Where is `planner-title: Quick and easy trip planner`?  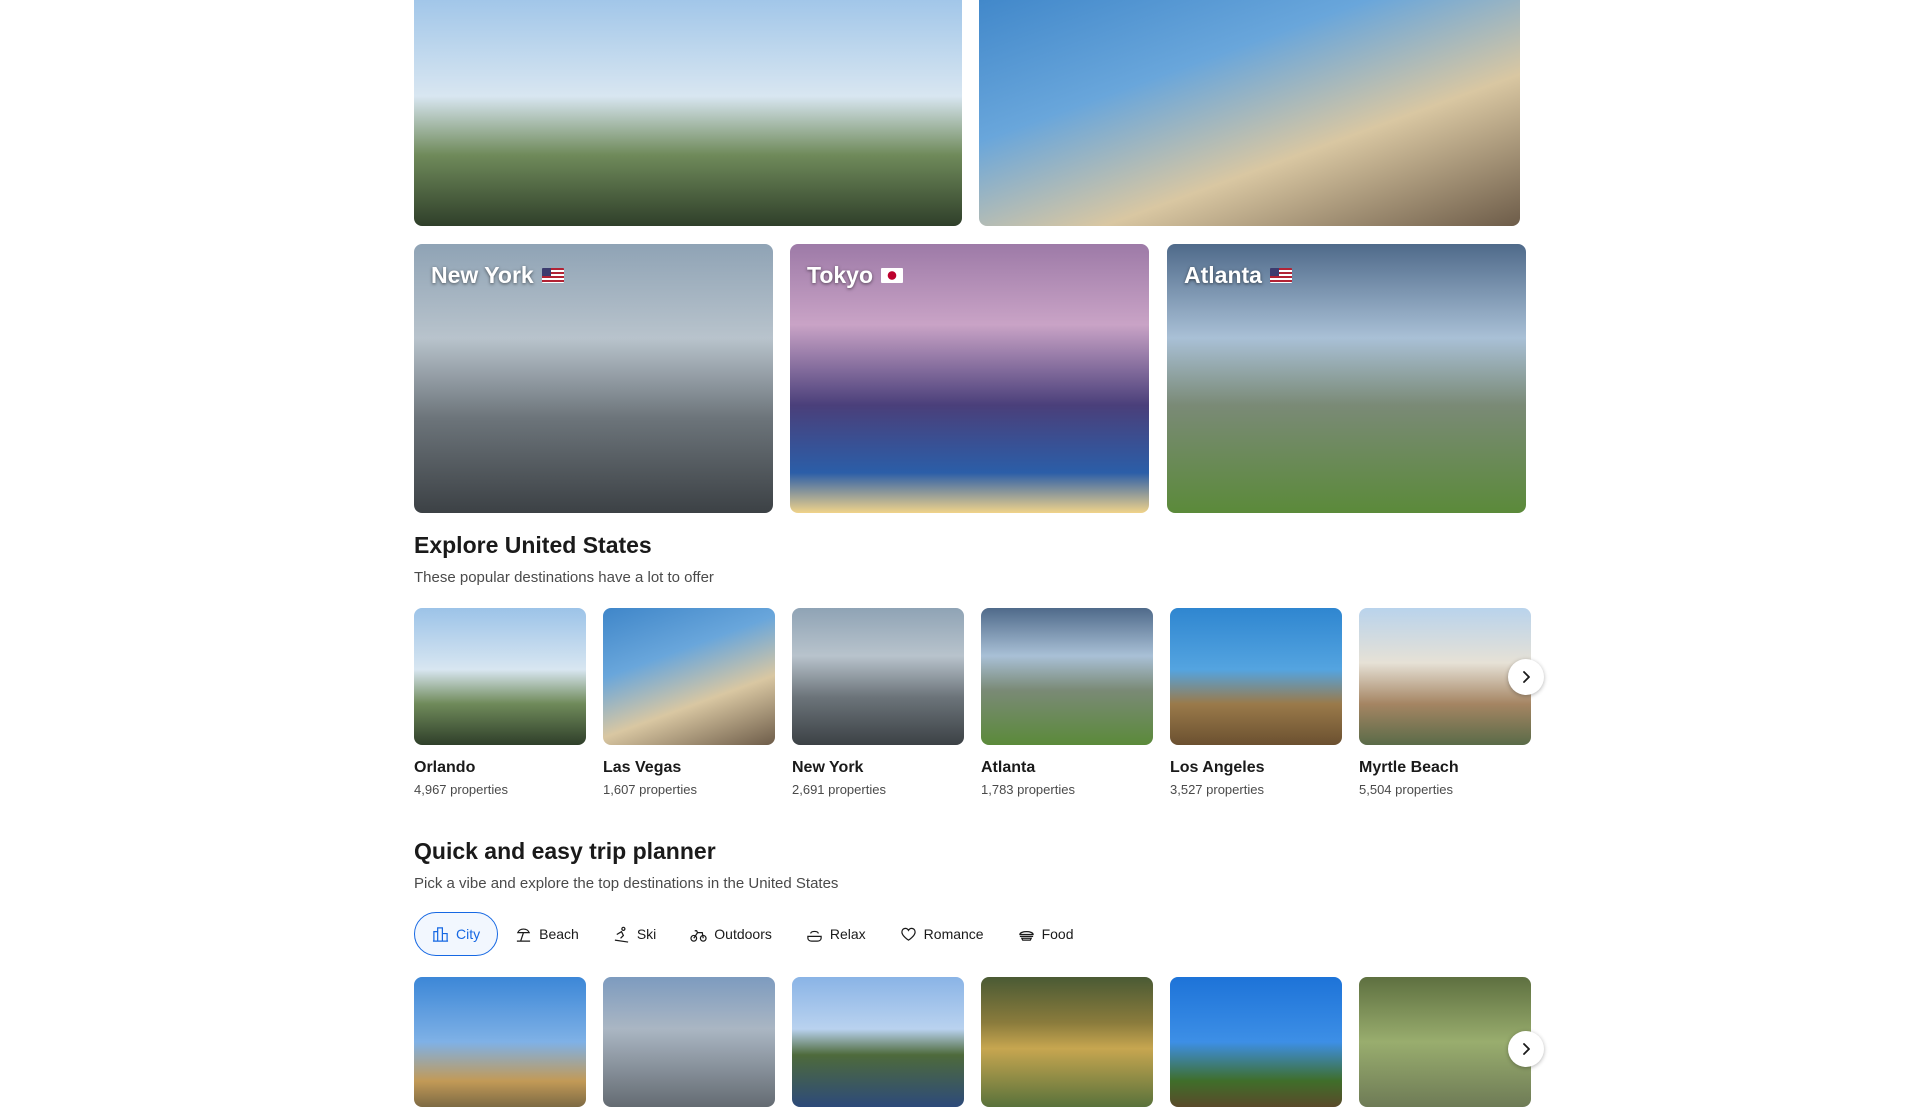 planner-title: Quick and easy trip planner is located at coordinates (565, 851).